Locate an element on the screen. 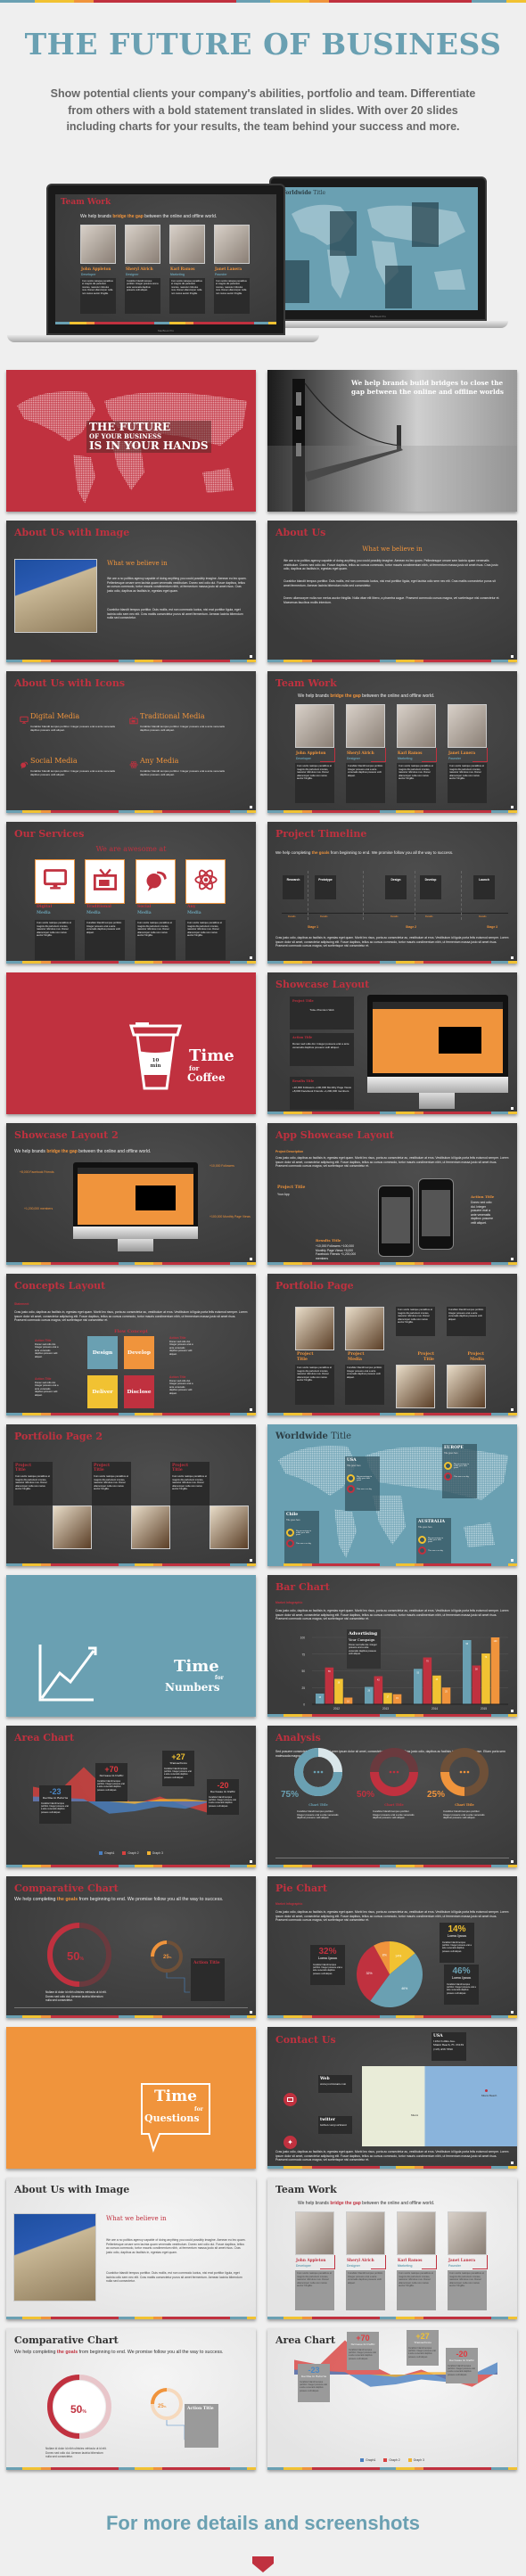 The image size is (526, 2576). slide-numbers: Time for Numbers is located at coordinates (131, 1646).